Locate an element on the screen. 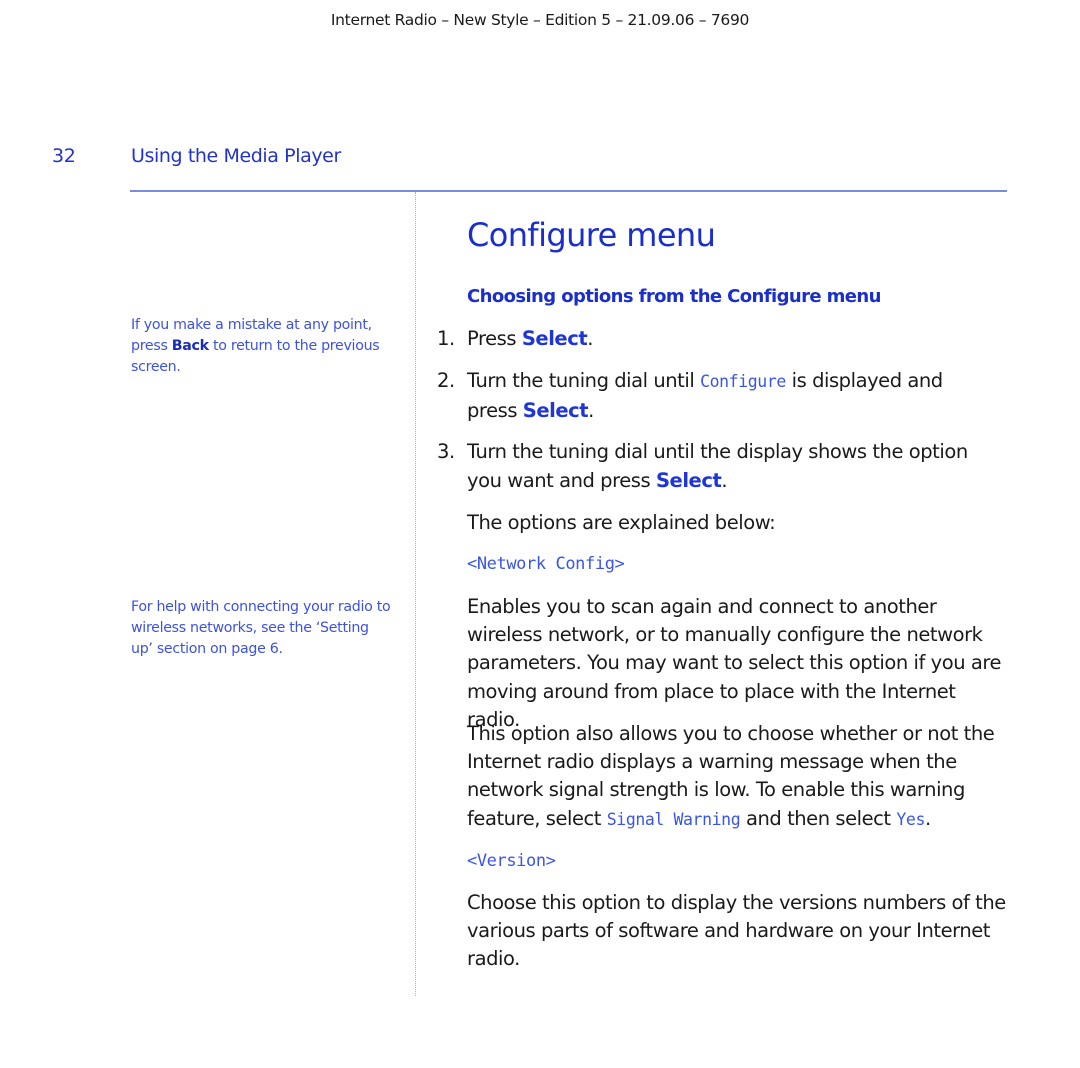  step-number: 2. is located at coordinates (446, 380).